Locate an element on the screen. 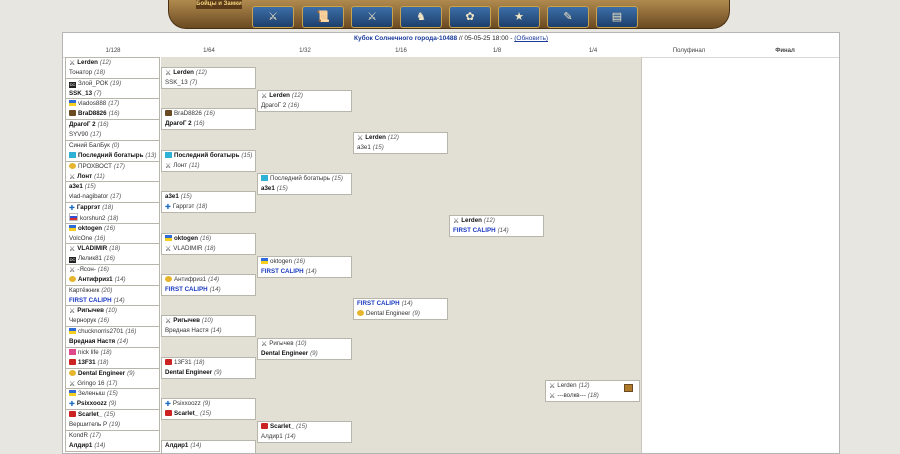  player-entry: nick life (18) is located at coordinates (112, 353).